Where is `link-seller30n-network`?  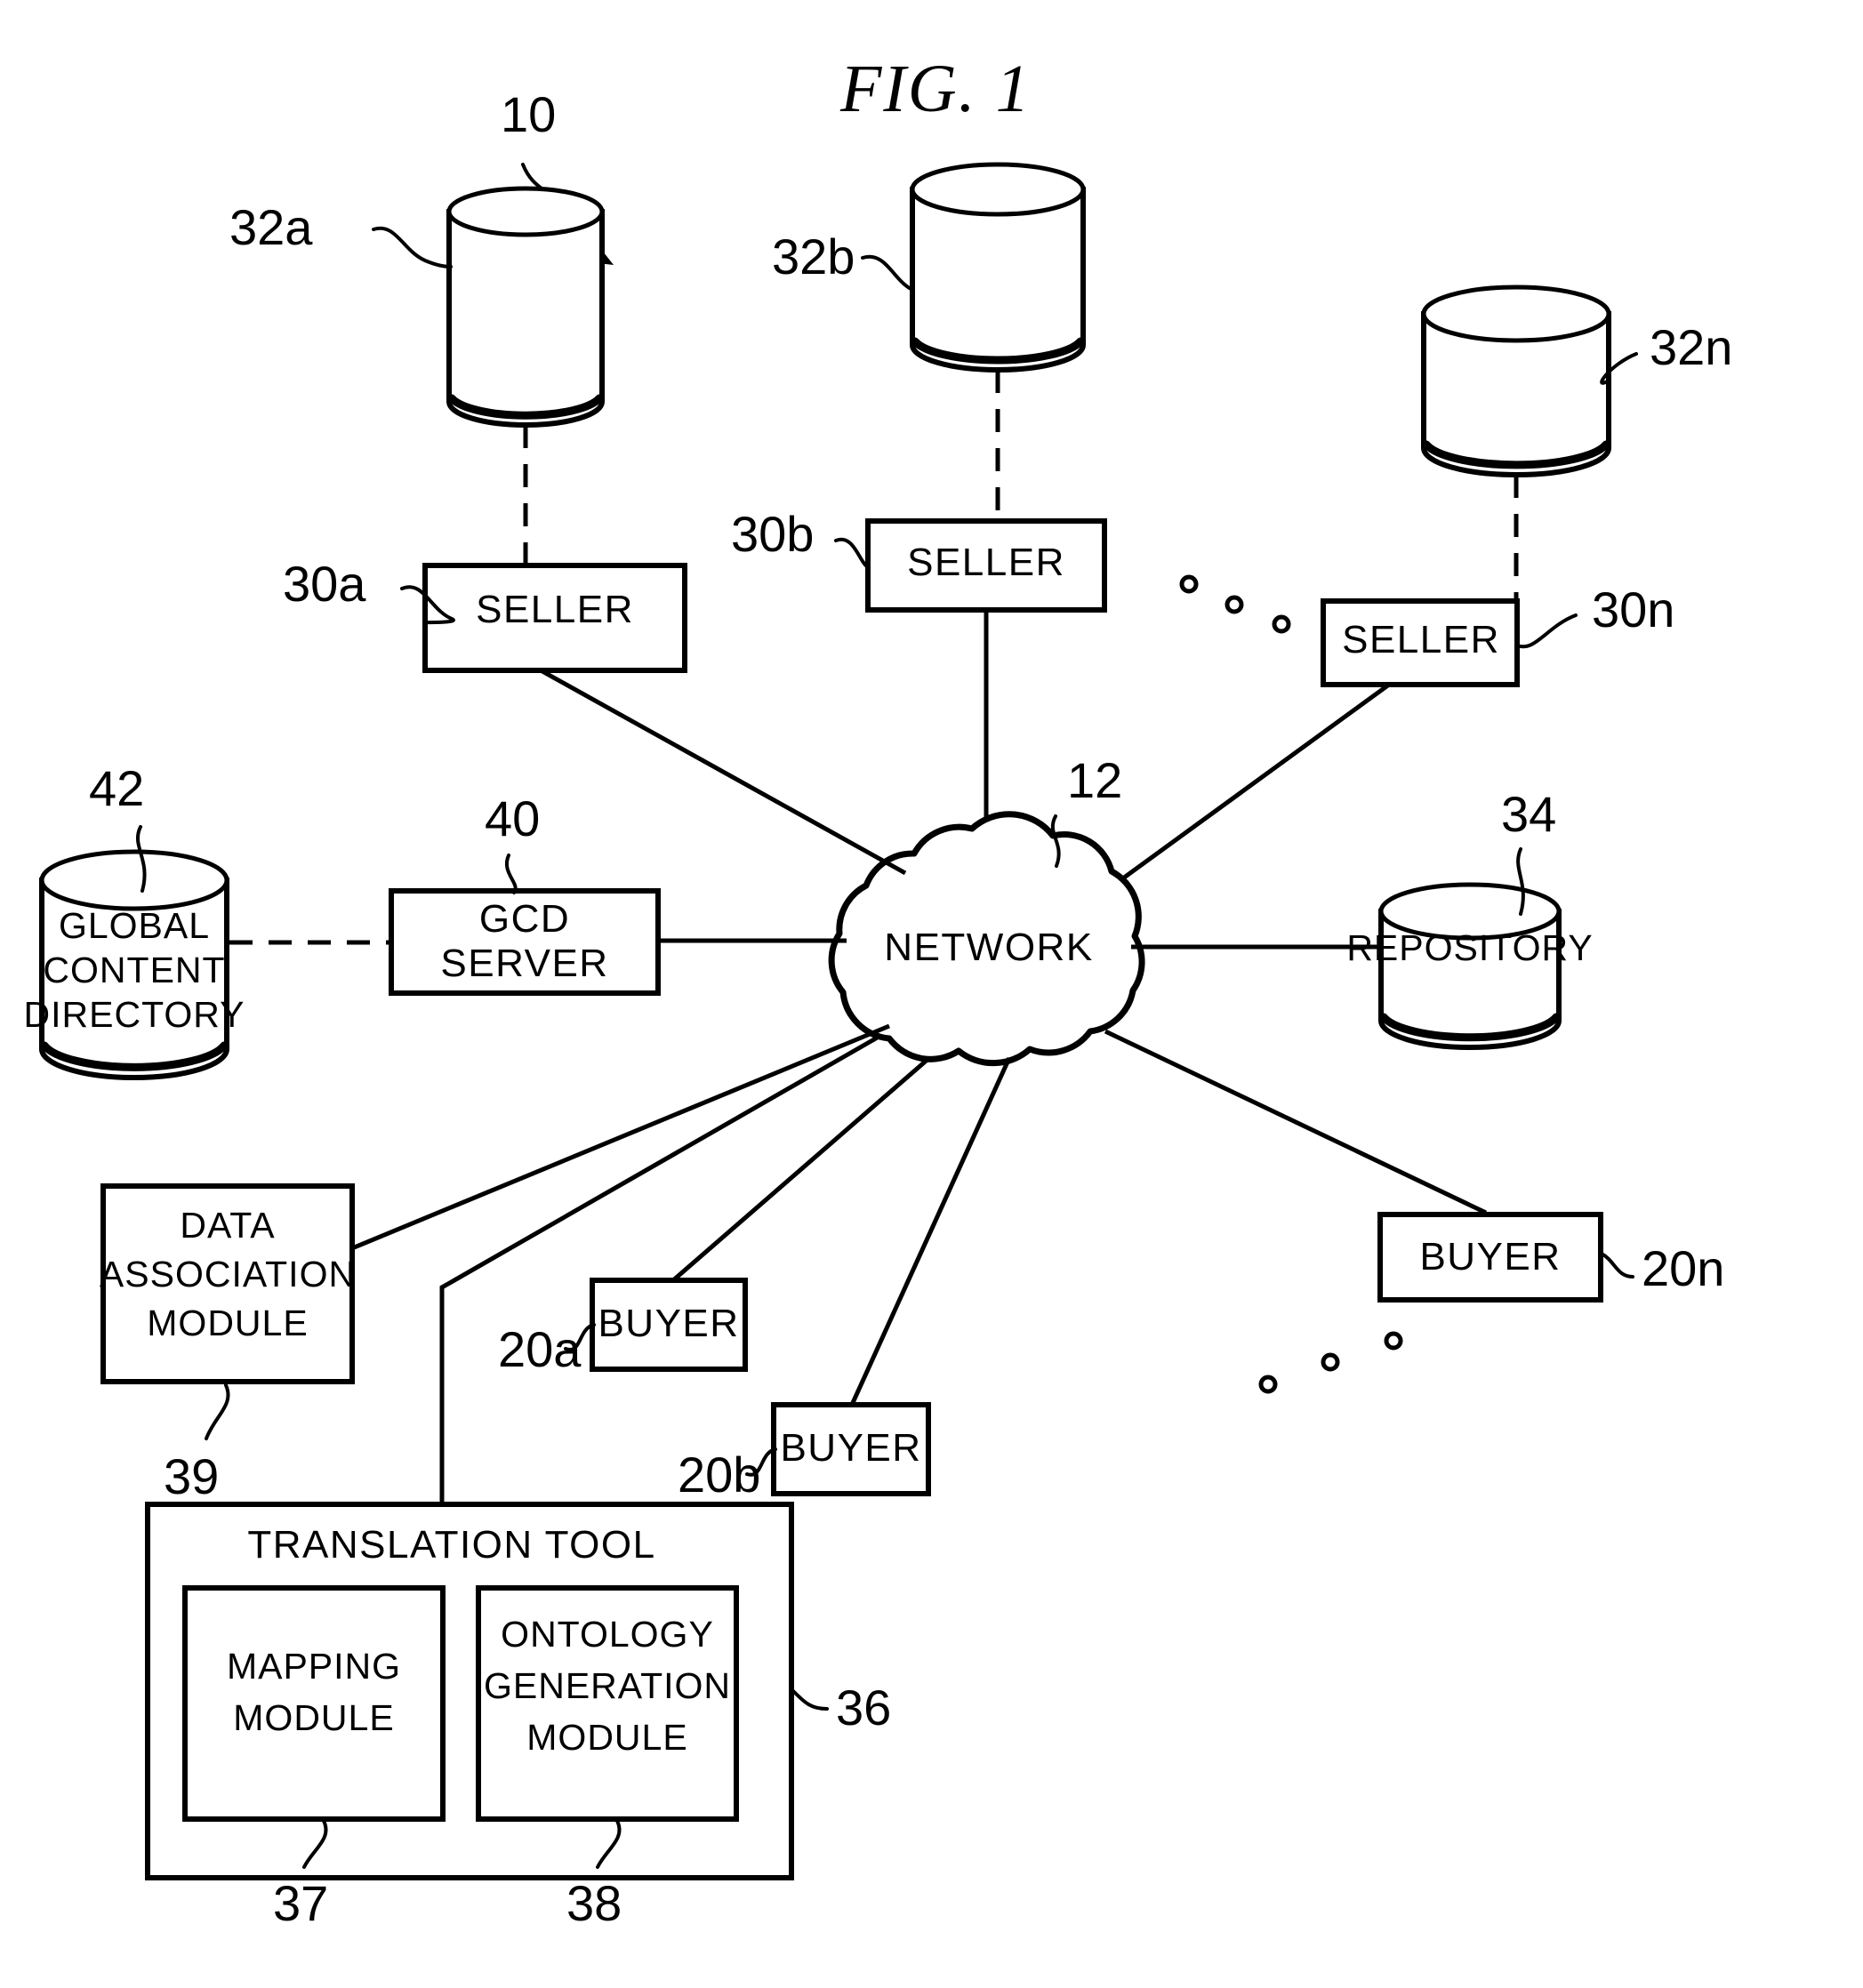
link-seller30n-network is located at coordinates (1255, 782).